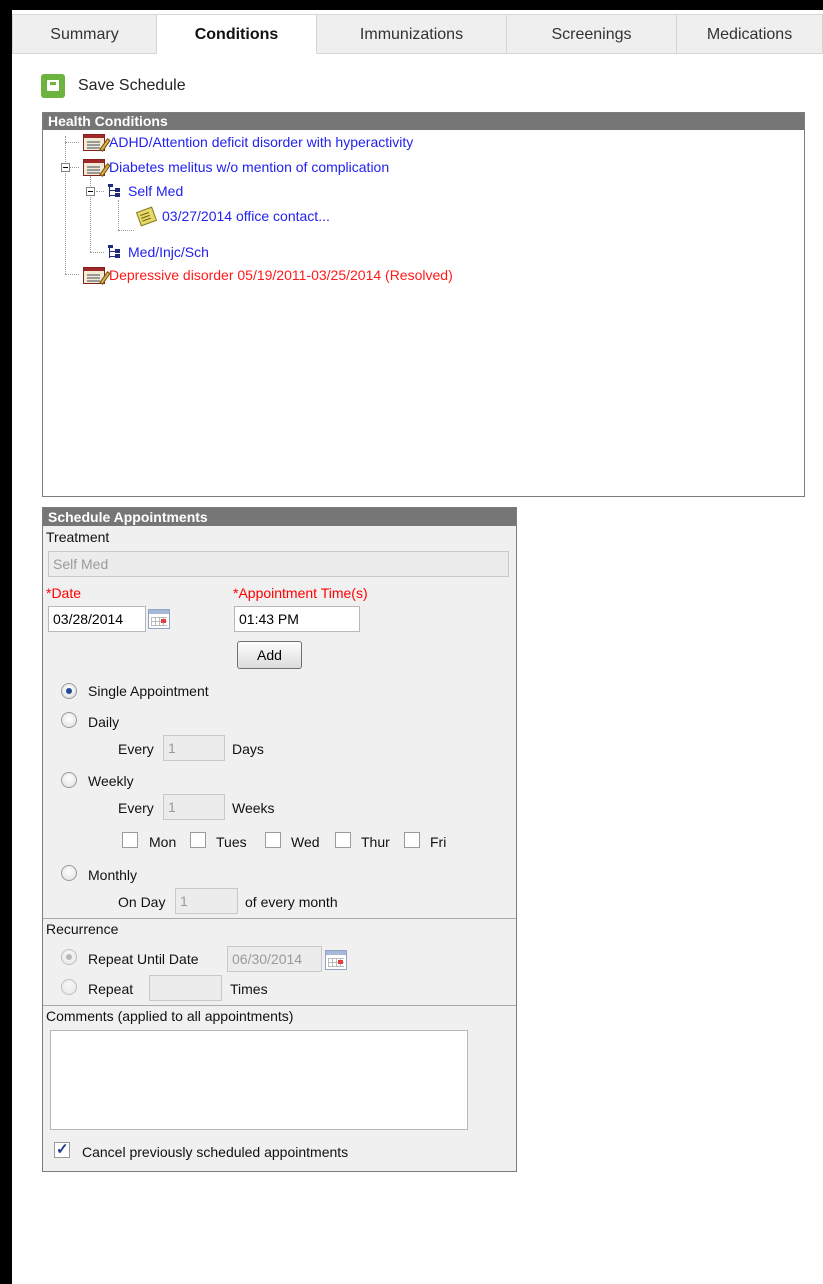 This screenshot has height=1284, width=823. I want to click on weekday-checkbox-mon, so click(130, 840).